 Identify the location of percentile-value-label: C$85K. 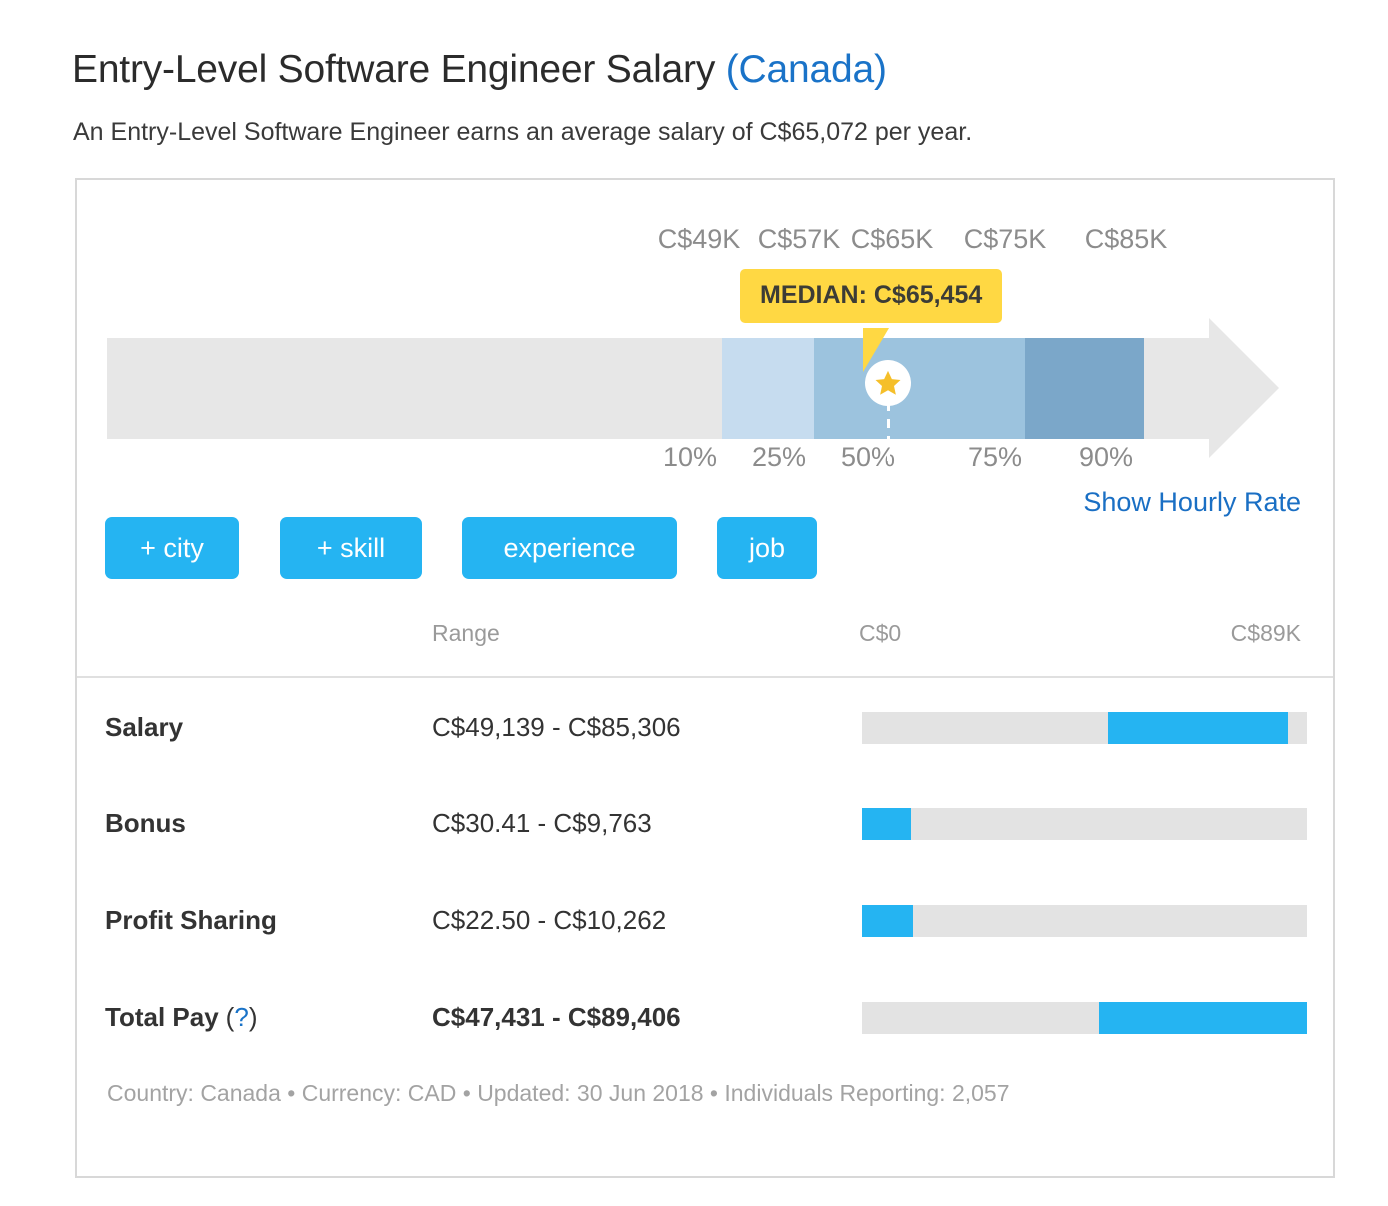
(1126, 239).